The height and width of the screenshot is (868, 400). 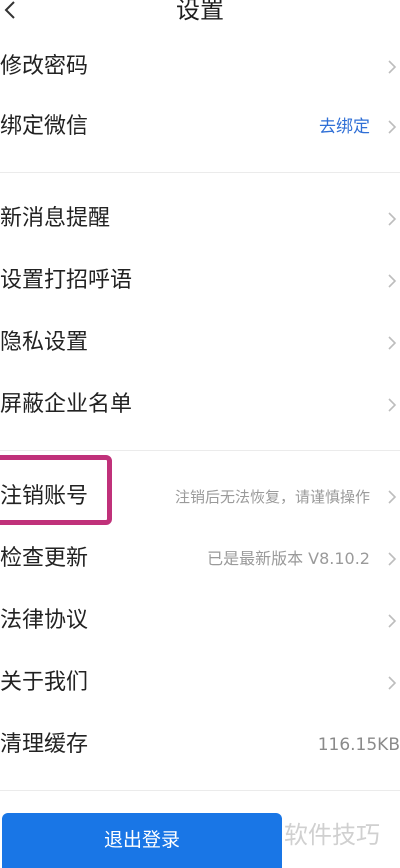 I want to click on settings-item-legal: 法律协议, so click(x=200, y=621).